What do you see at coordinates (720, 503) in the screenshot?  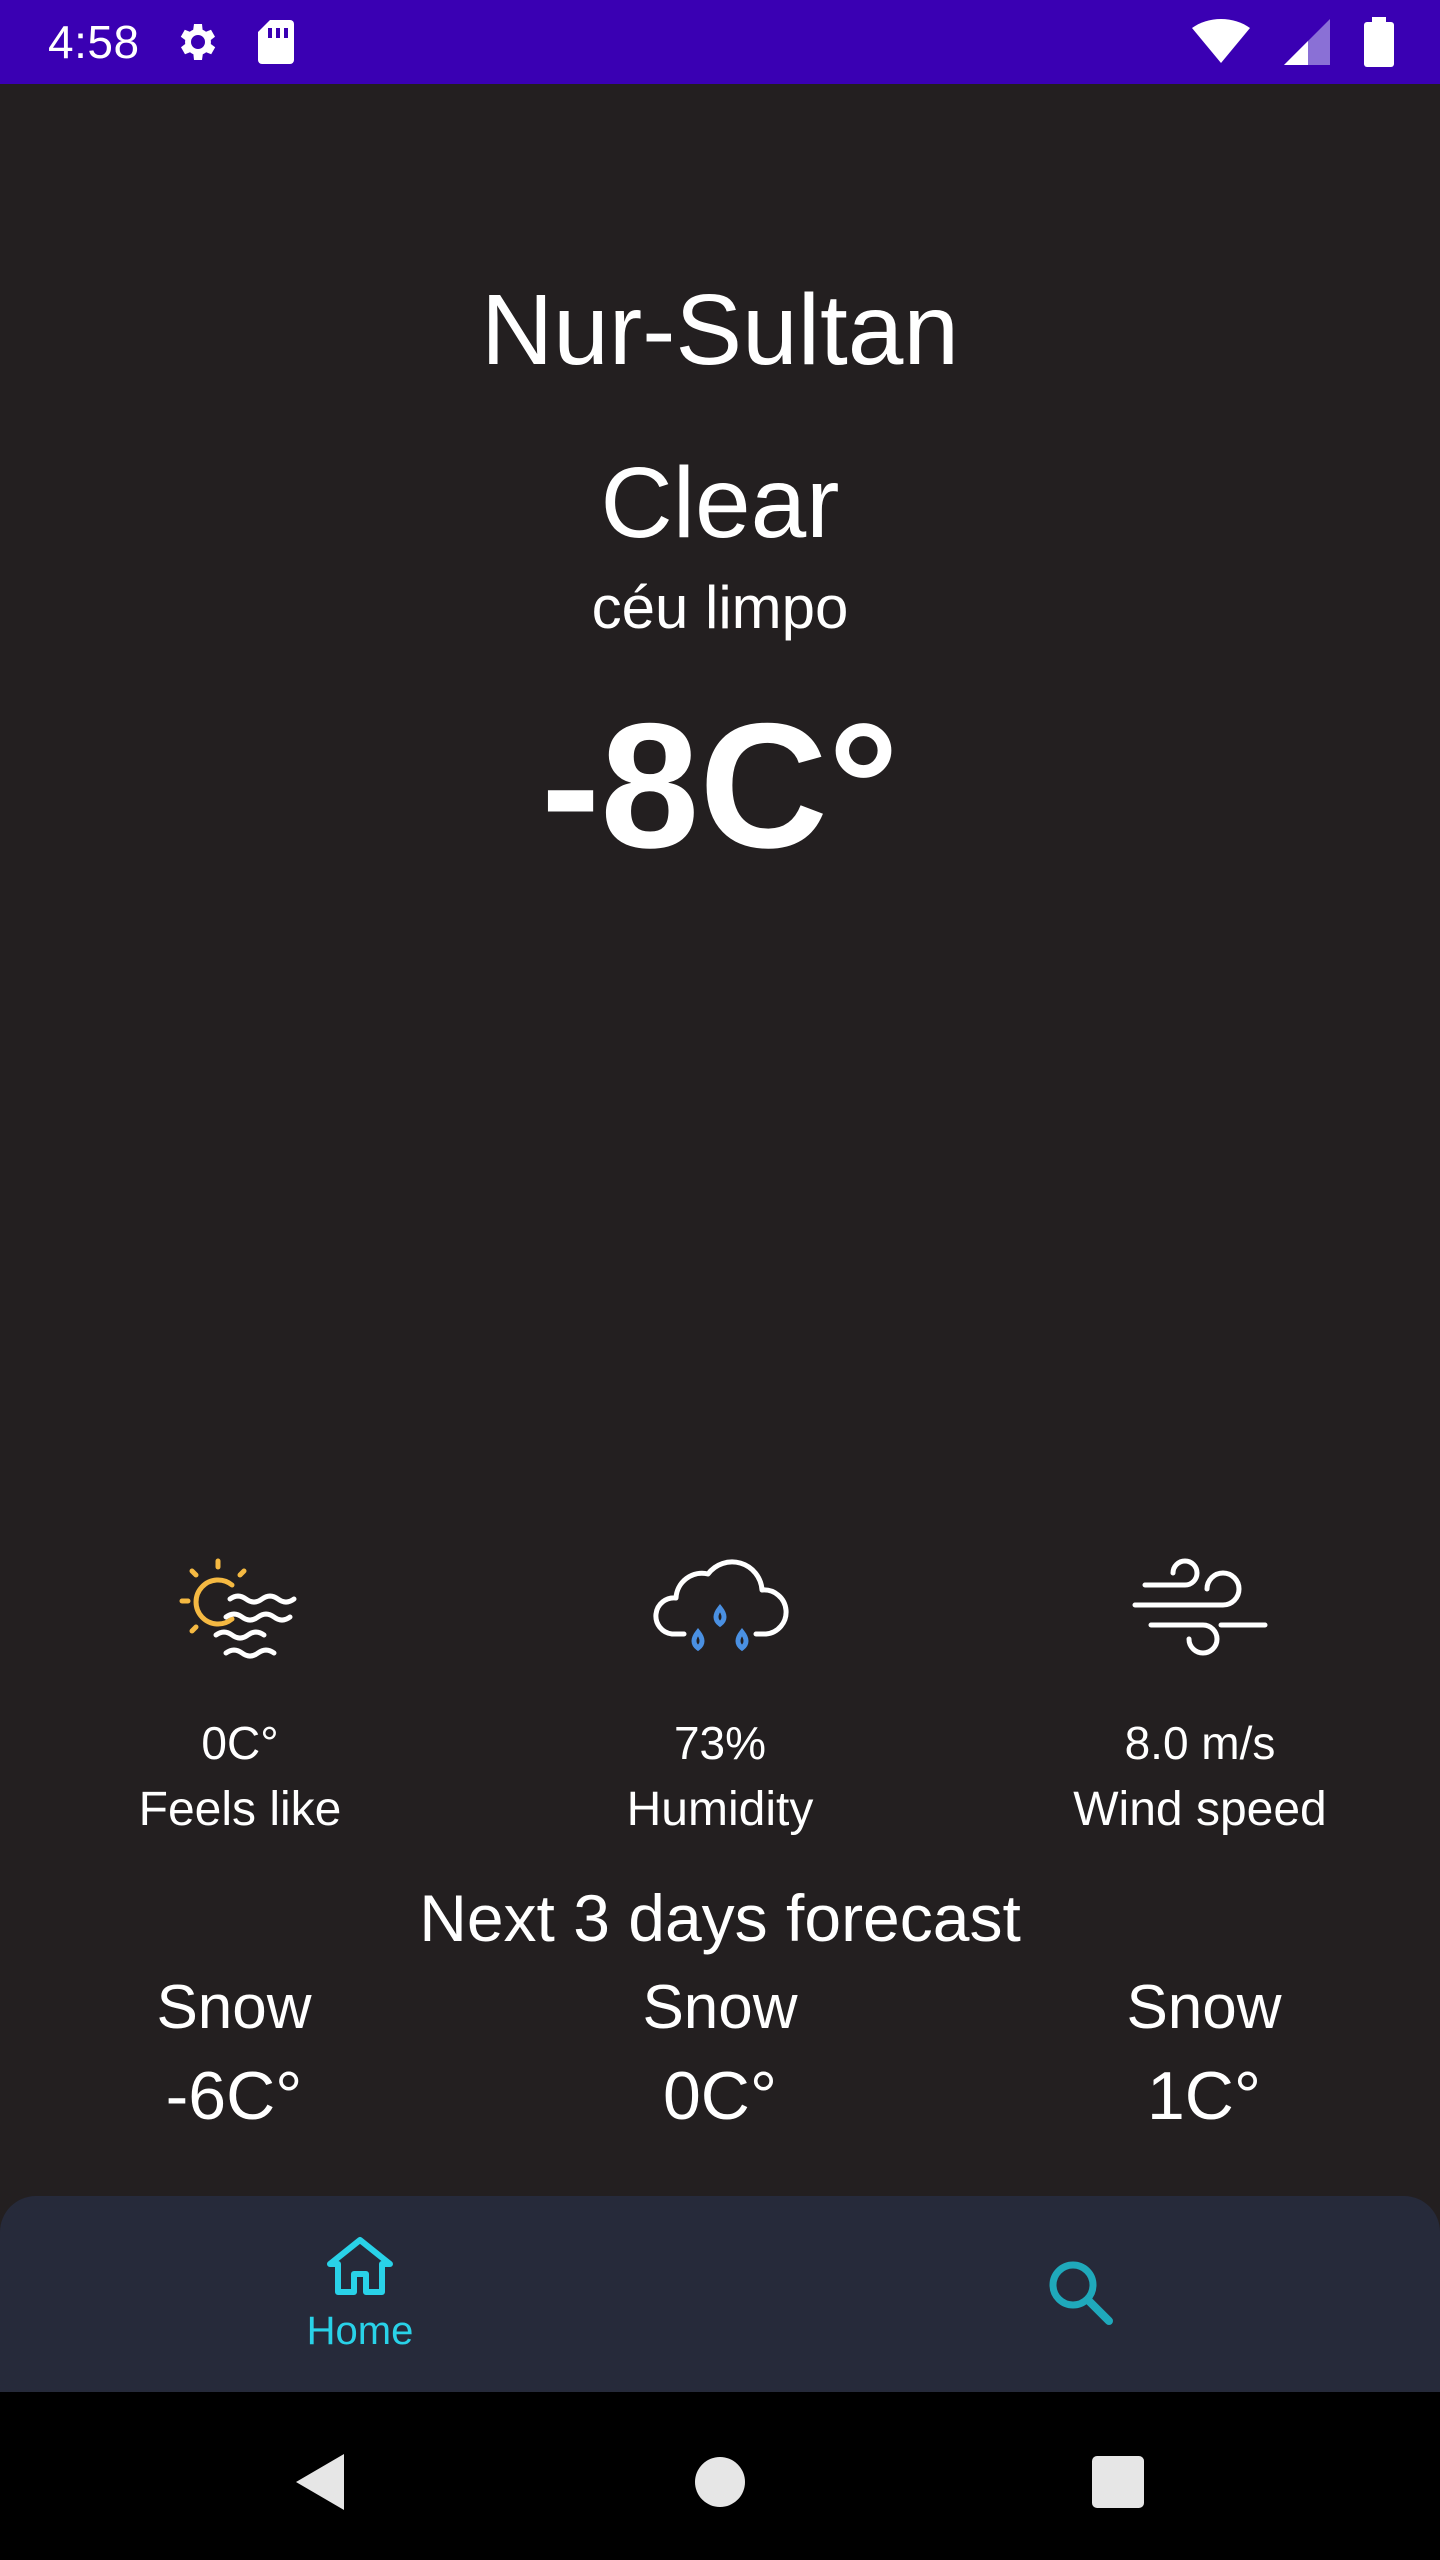 I see `weather-condition: Clear` at bounding box center [720, 503].